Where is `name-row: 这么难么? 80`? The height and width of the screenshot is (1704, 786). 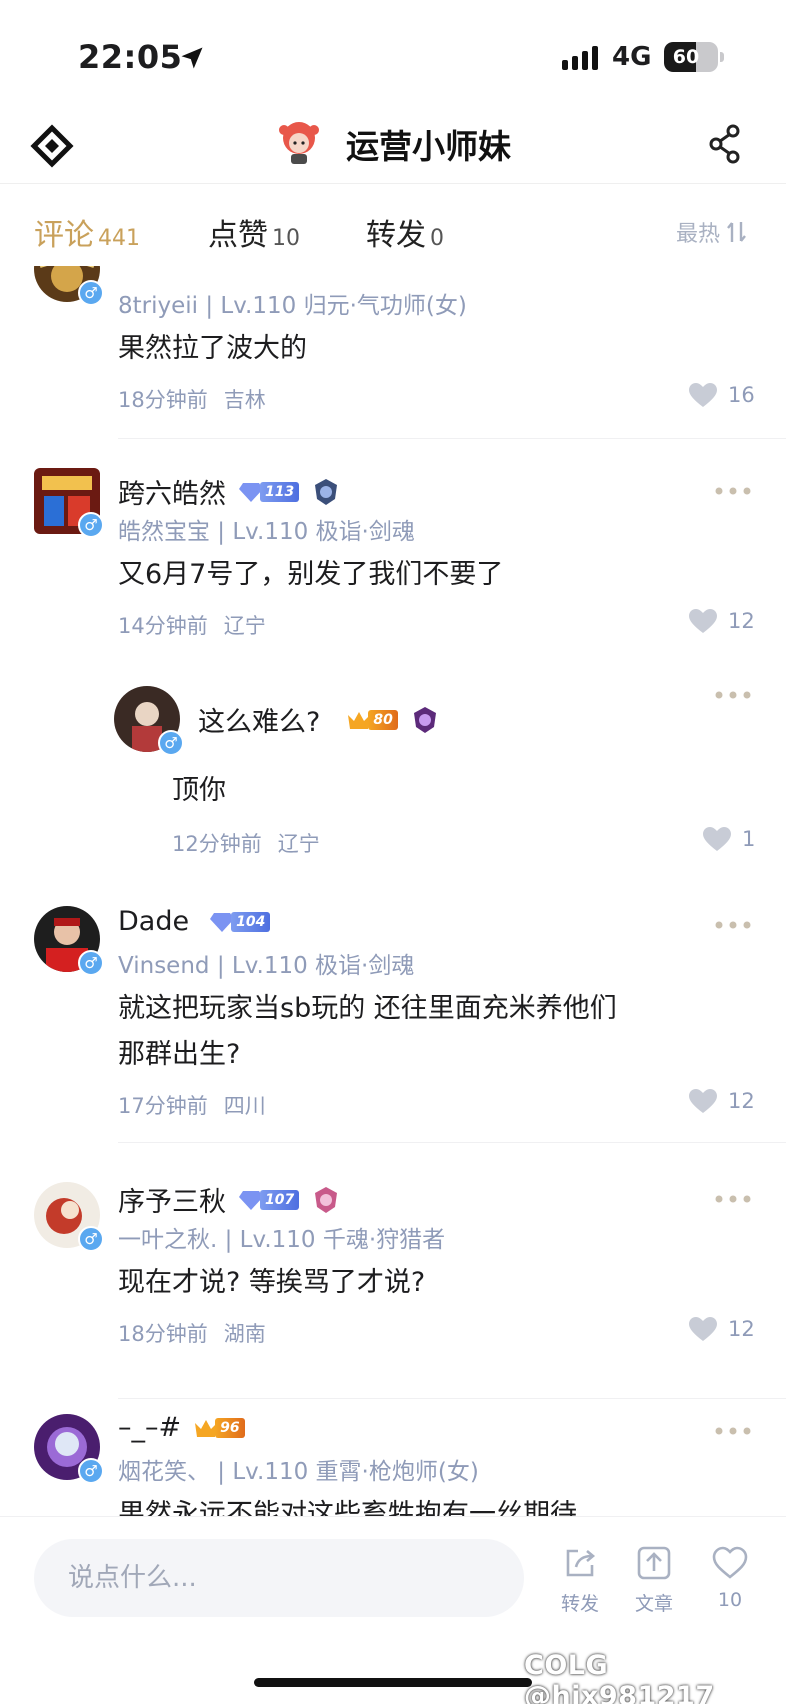 name-row: 这么难么? 80 is located at coordinates (319, 719).